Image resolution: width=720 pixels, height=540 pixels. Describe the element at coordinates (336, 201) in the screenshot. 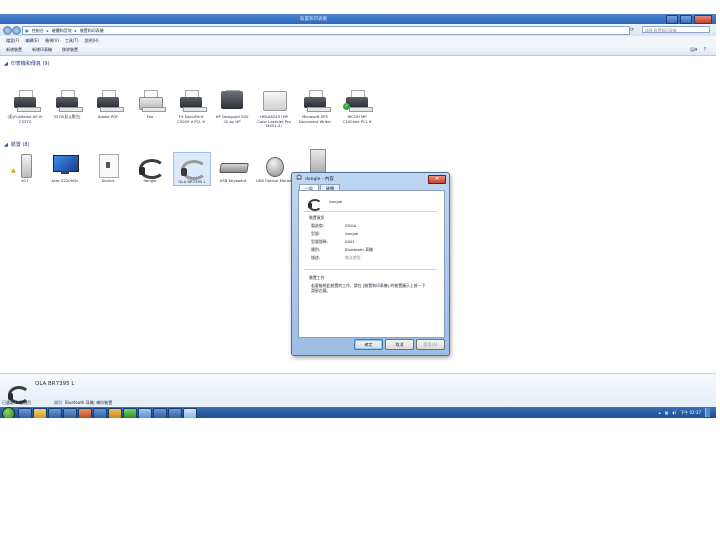

I see `dialog-device-name: dongle` at that location.